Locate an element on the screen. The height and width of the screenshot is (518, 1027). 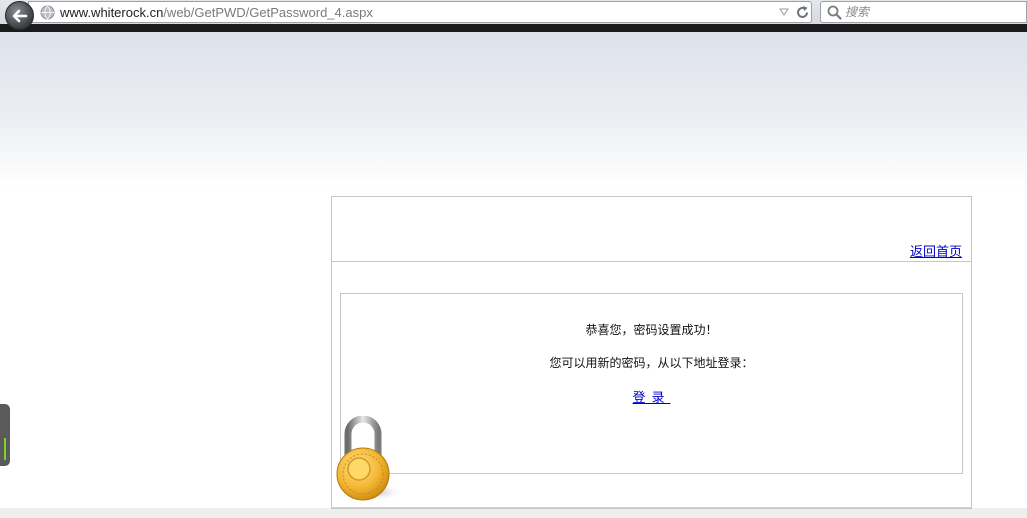
search-bar is located at coordinates (923, 12).